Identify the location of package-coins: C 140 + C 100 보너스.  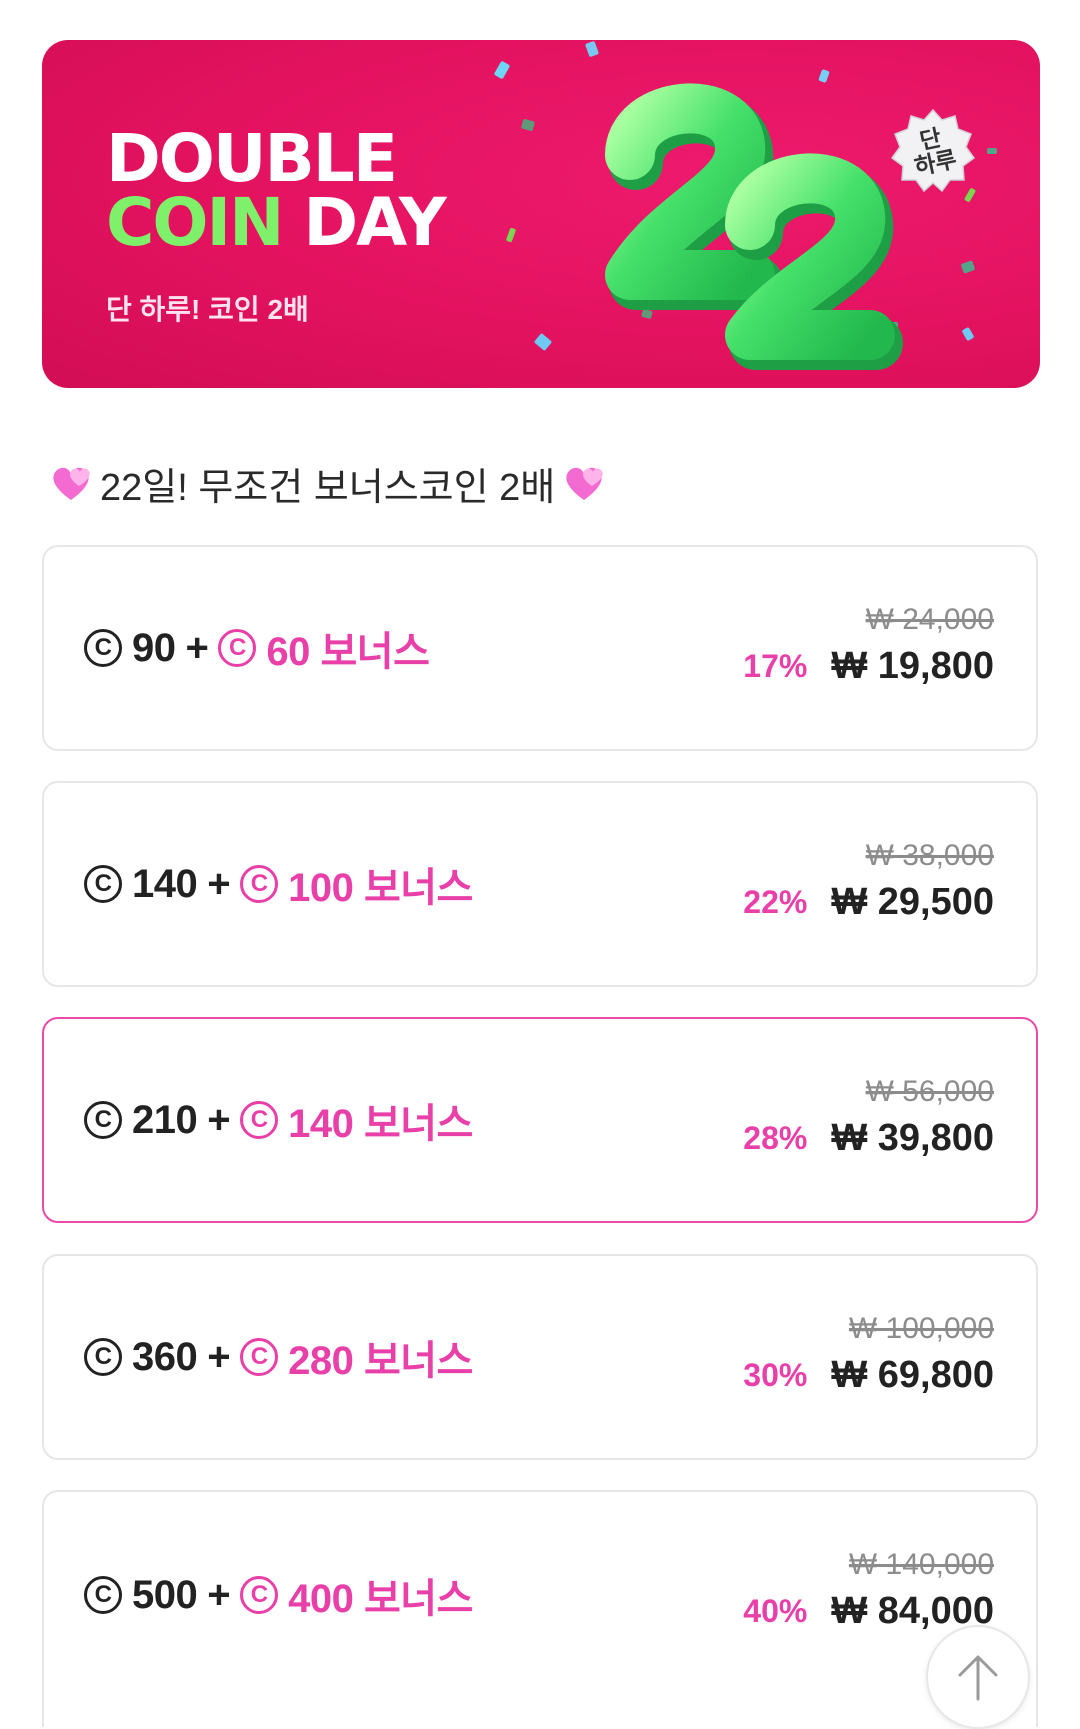
(278, 884).